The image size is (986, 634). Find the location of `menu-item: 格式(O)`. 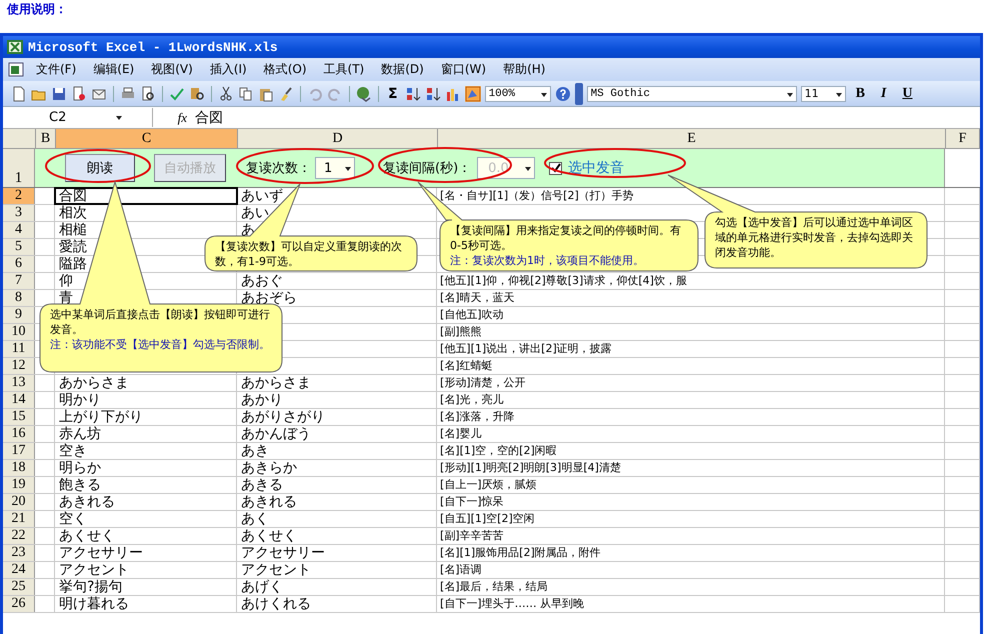

menu-item: 格式(O) is located at coordinates (285, 69).